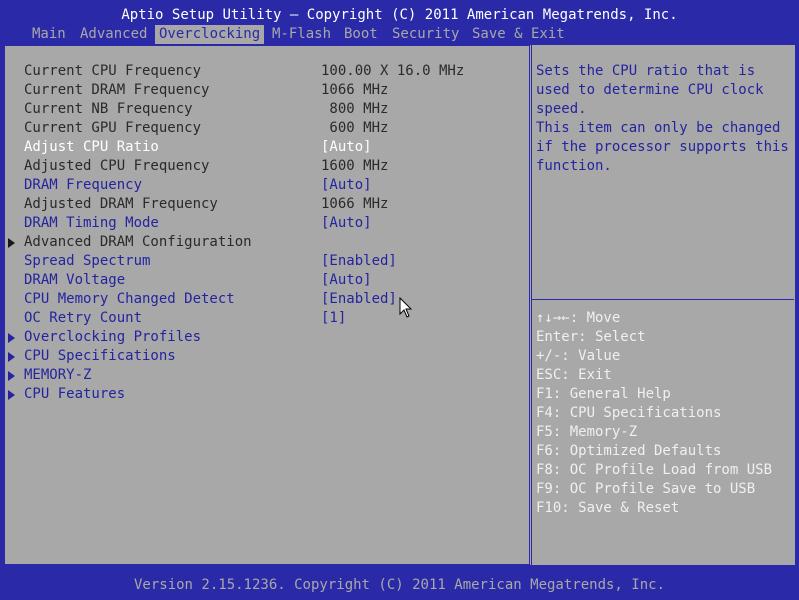 The width and height of the screenshot is (799, 600). What do you see at coordinates (608, 508) in the screenshot?
I see `key-hint-save-reset: F10: Save & Reset` at bounding box center [608, 508].